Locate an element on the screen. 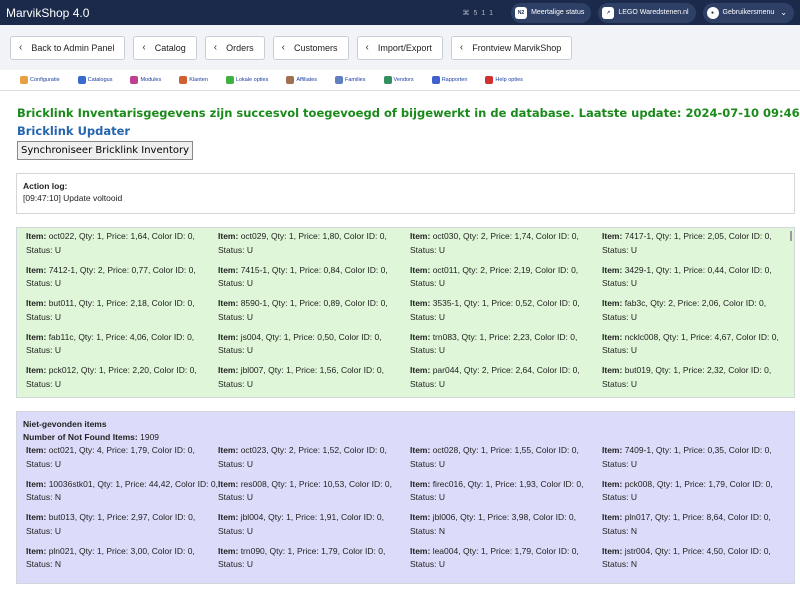 This screenshot has width=800, height=590. menu-item-label: Help opties is located at coordinates (509, 80).